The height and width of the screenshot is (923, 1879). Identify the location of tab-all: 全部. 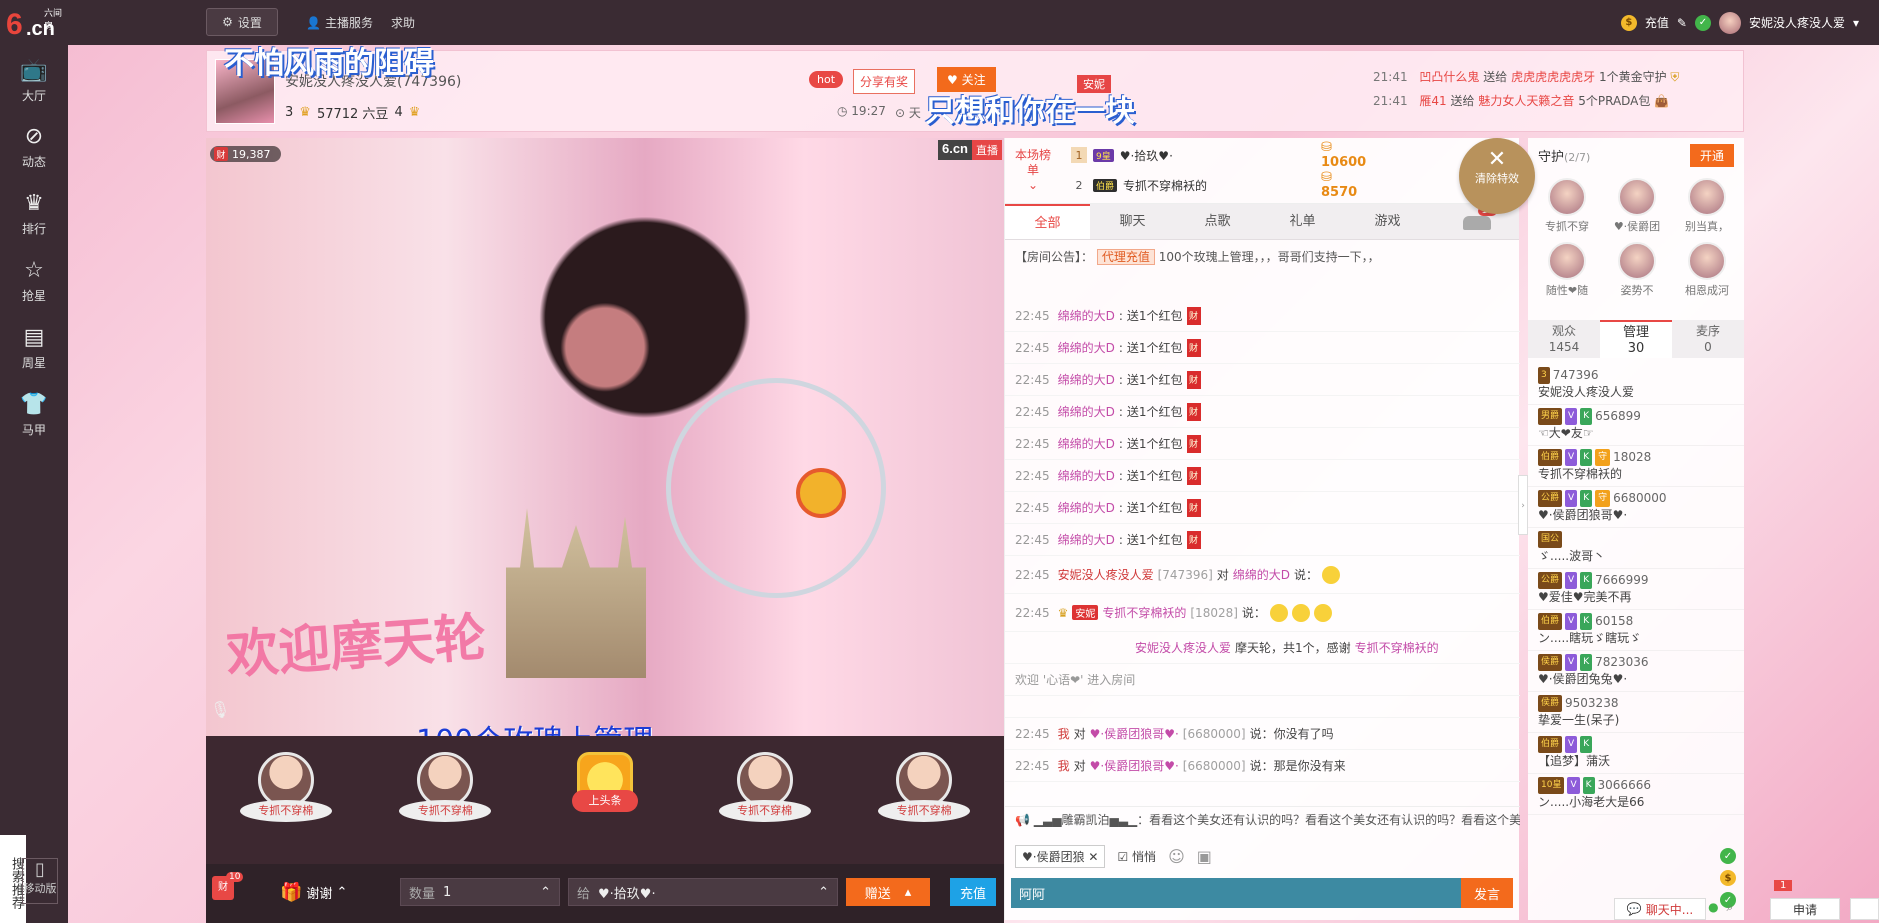
(1047, 221).